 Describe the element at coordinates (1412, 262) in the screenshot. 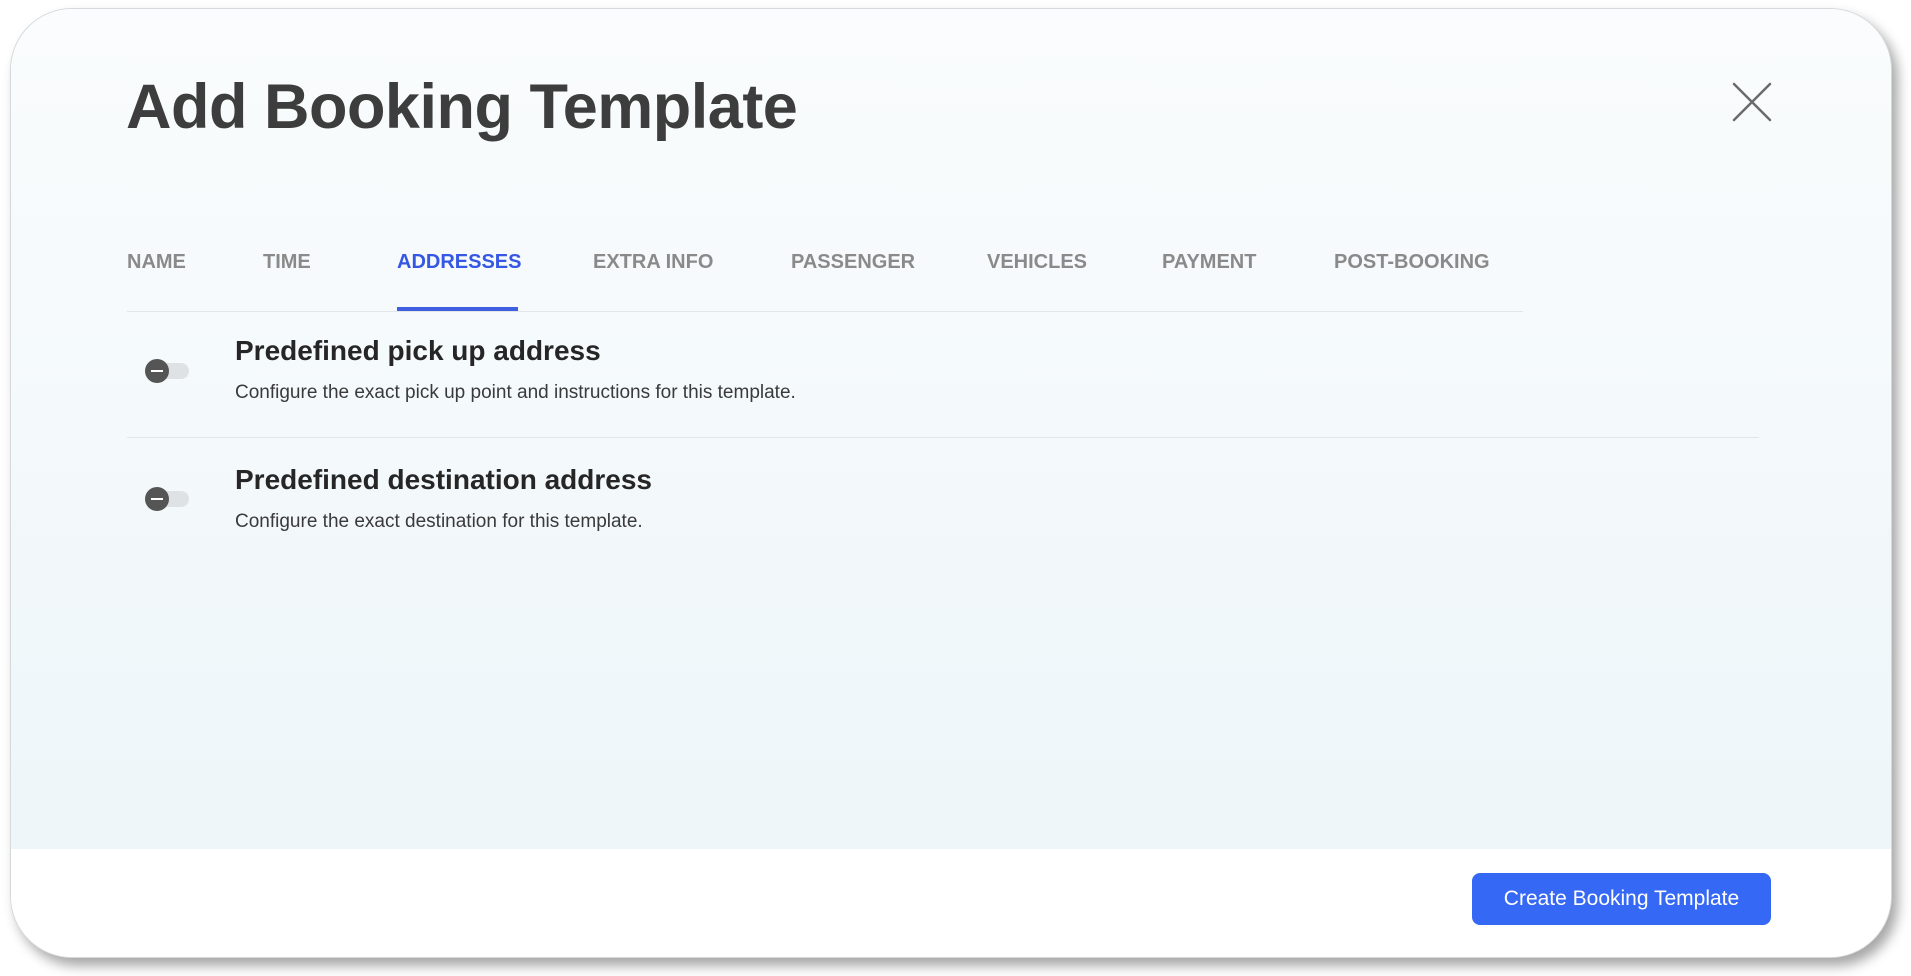

I see `tab-post-booking: POST-BOOKING` at that location.